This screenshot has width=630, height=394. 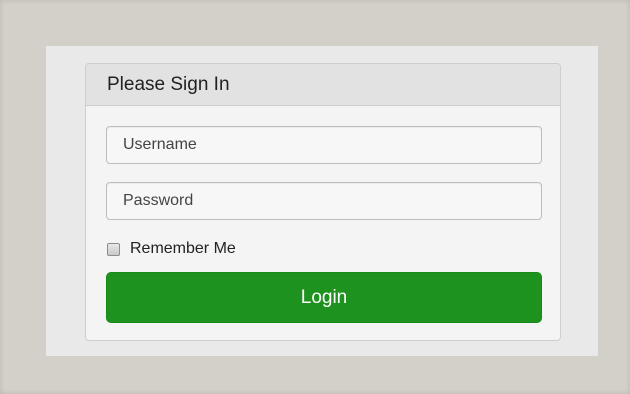 I want to click on remember-me-checkbox, so click(x=113, y=249).